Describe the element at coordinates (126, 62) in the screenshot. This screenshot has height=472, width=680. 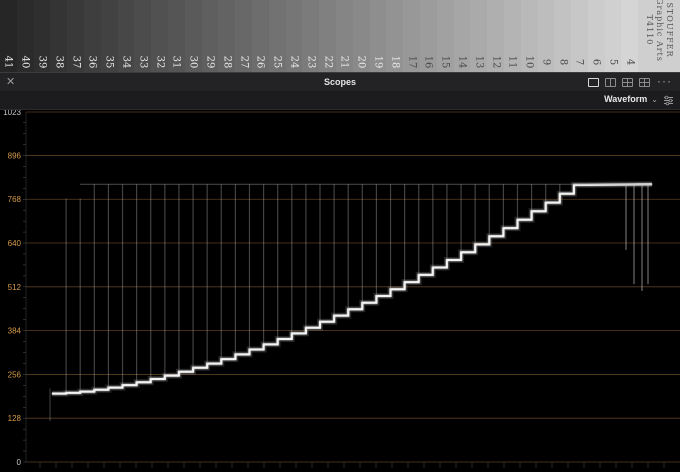
I see `tablet-step-number: 34` at that location.